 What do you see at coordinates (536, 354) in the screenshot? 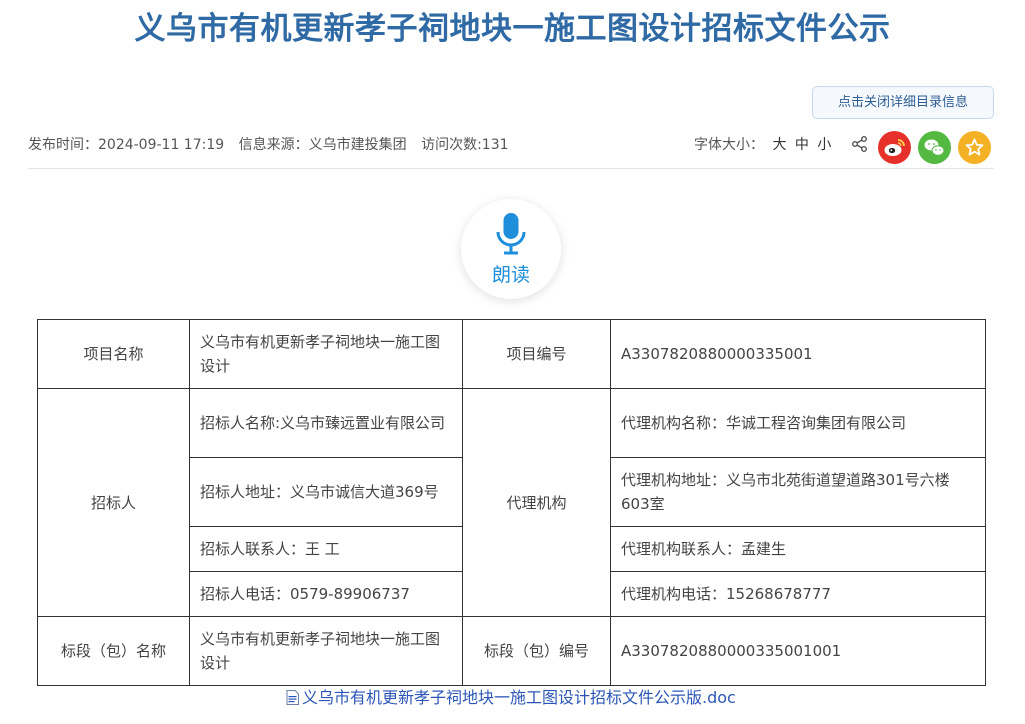
I see `project-no-label: 项目编号` at bounding box center [536, 354].